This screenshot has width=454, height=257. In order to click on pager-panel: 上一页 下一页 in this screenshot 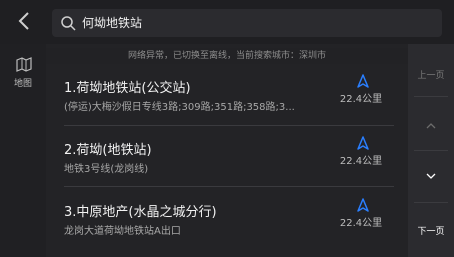, I will do `click(431, 150)`.